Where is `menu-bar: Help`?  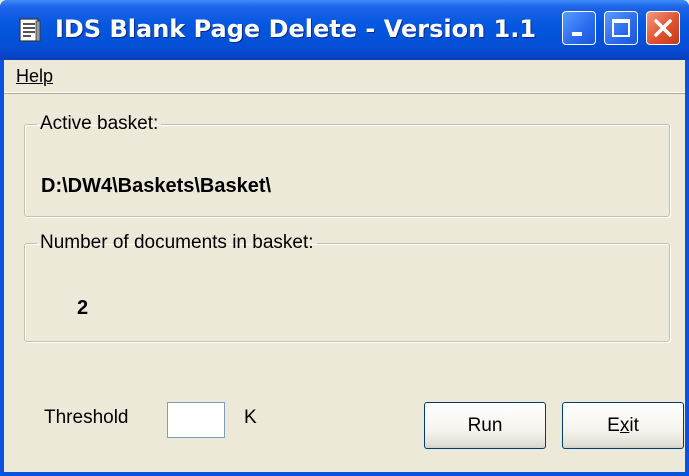
menu-bar: Help is located at coordinates (344, 76).